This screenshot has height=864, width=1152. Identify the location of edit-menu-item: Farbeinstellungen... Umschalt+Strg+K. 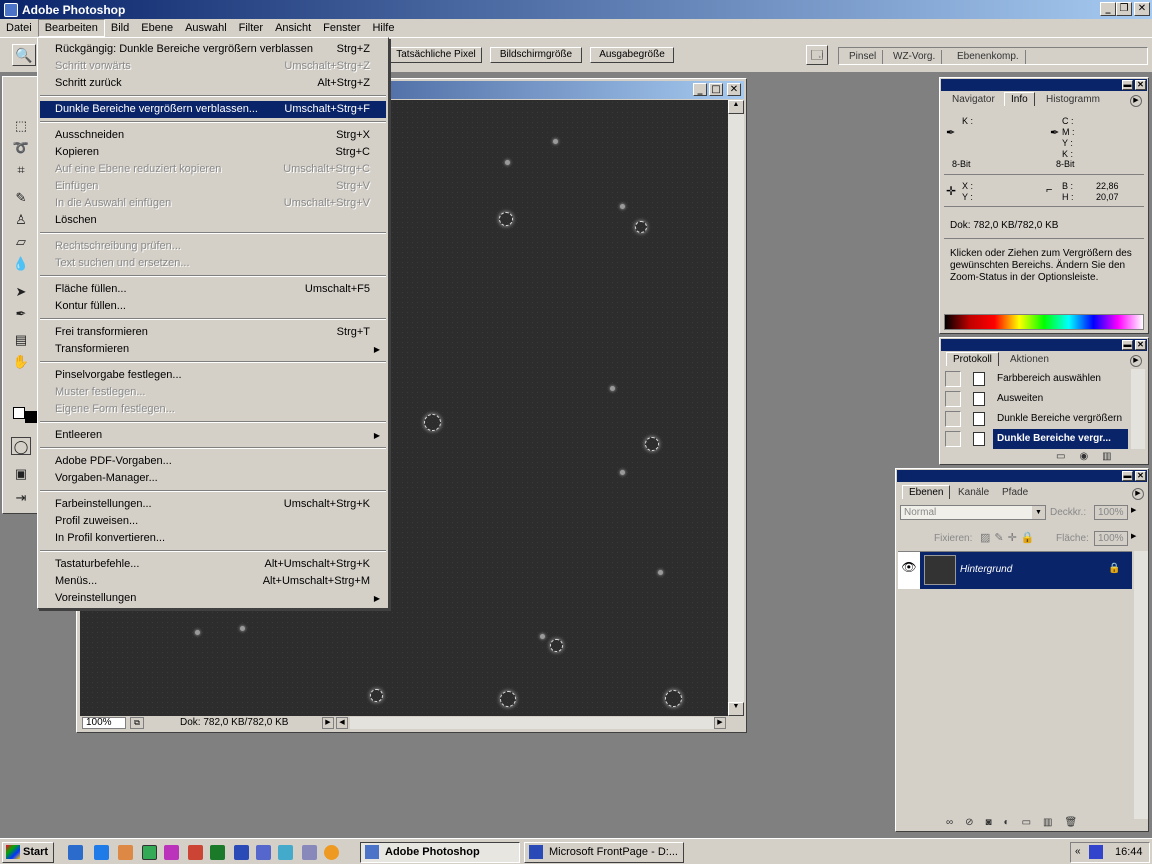
(213, 504).